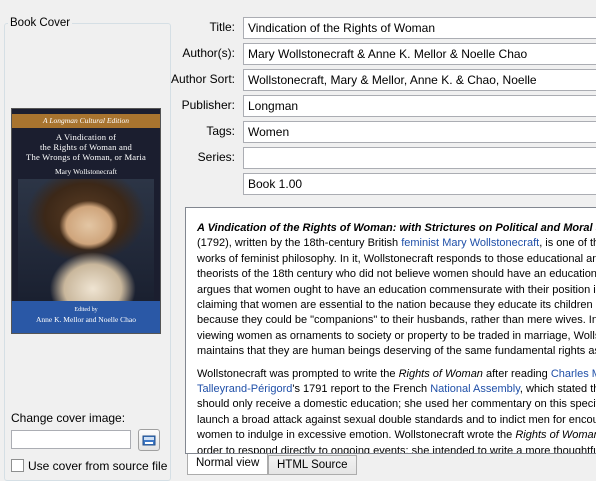 This screenshot has width=596, height=481. What do you see at coordinates (202, 79) in the screenshot?
I see `author-sort-label: Author Sort:` at bounding box center [202, 79].